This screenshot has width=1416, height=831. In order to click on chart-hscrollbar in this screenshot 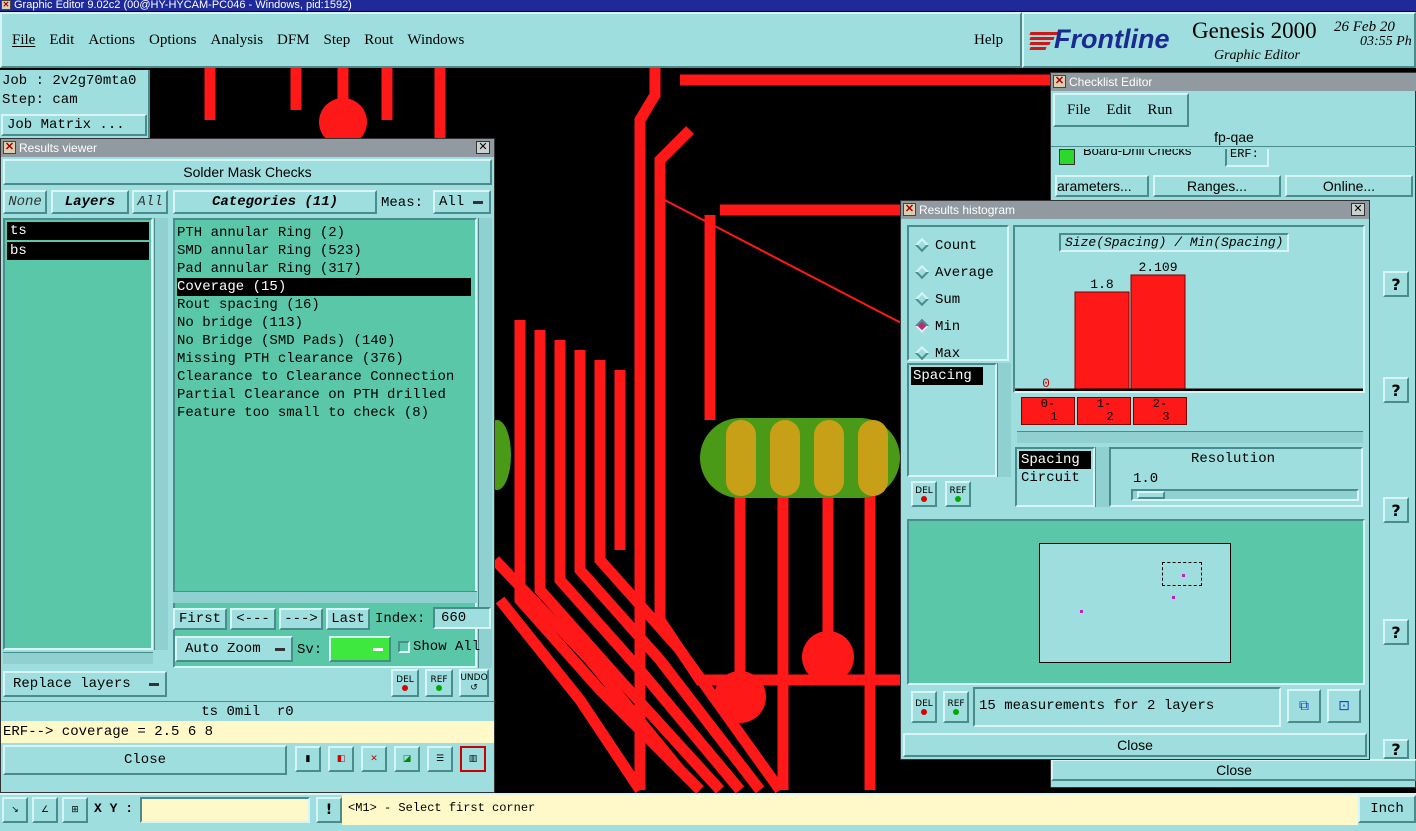, I will do `click(1190, 437)`.